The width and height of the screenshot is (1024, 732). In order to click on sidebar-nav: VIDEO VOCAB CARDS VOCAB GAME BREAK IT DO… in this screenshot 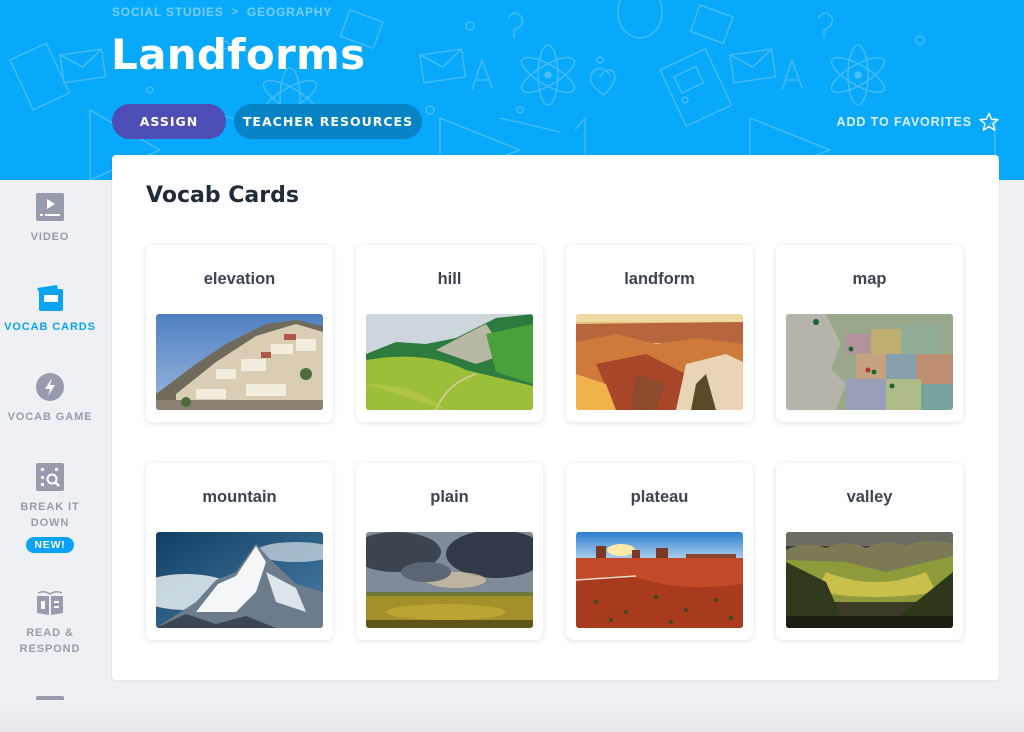, I will do `click(50, 456)`.